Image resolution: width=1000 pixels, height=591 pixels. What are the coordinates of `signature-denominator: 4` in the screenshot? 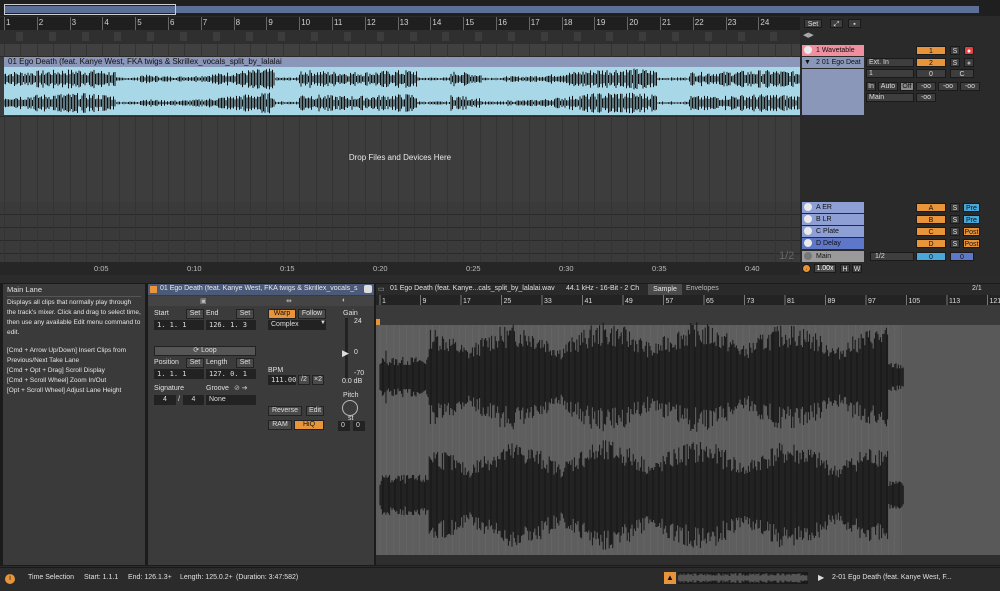 It's located at (193, 400).